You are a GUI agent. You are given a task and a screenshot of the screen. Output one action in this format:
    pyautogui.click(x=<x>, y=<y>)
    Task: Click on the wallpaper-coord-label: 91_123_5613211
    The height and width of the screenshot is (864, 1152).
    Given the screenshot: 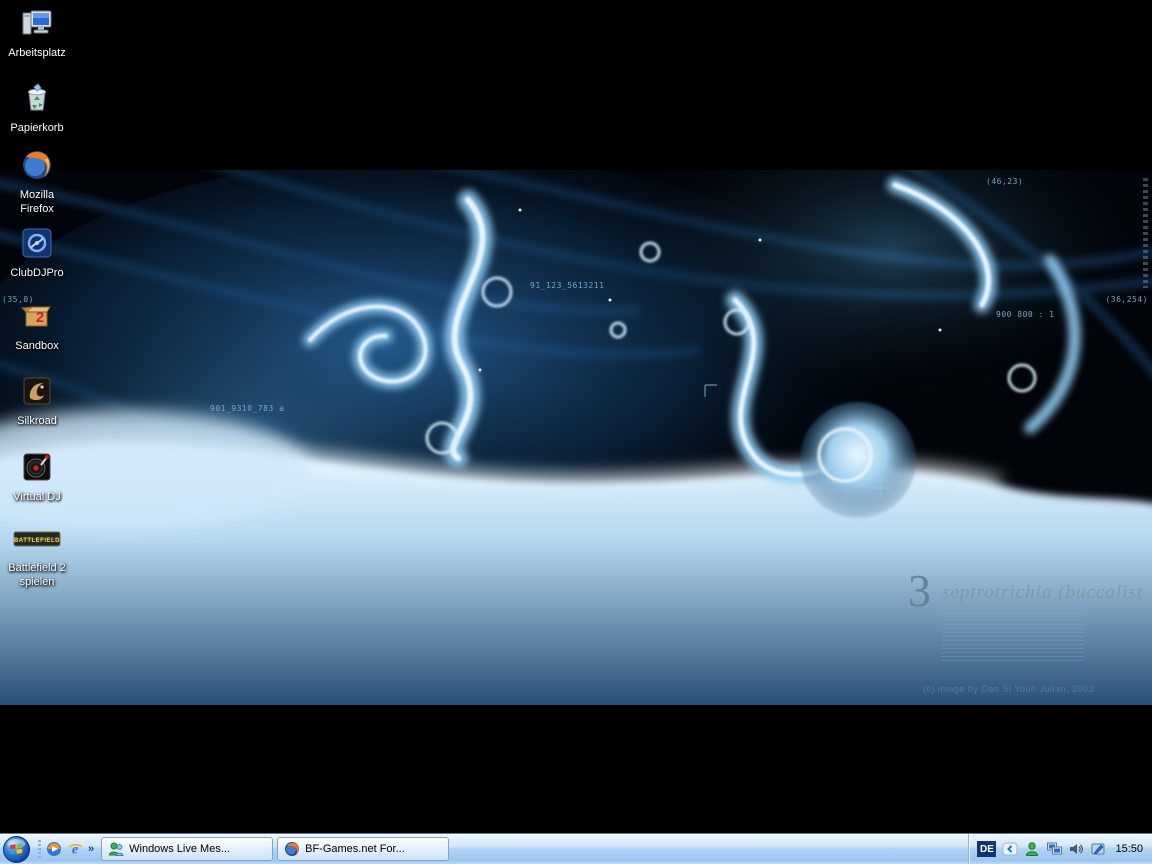 What is the action you would take?
    pyautogui.click(x=567, y=285)
    